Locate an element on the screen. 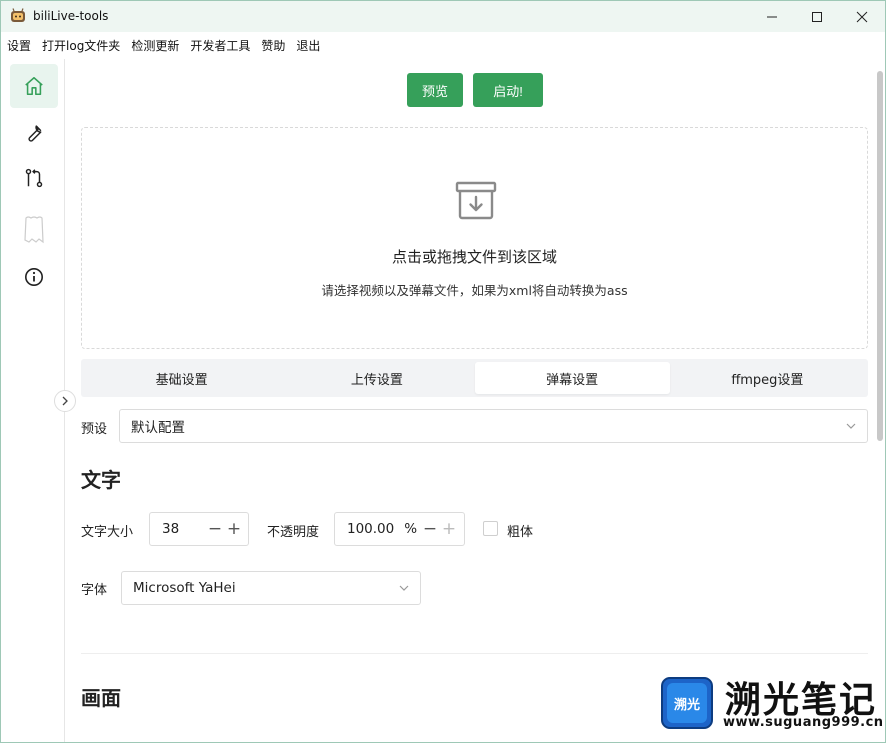 The height and width of the screenshot is (743, 886). dropzone-hint: 请选择视频以及弹幕文件，如果为xml将自动转换为ass is located at coordinates (474, 290).